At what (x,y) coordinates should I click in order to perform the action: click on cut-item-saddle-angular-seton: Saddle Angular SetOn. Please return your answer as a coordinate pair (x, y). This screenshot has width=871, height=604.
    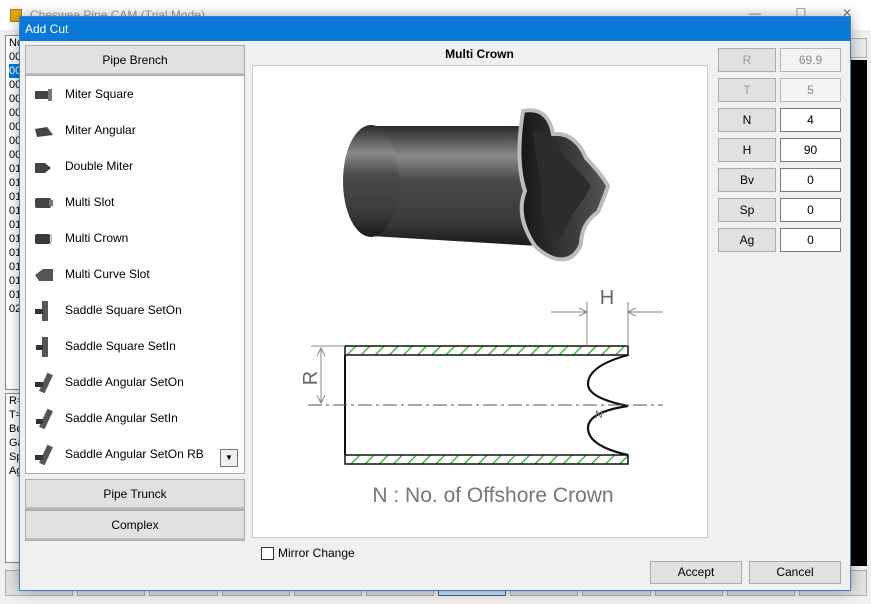
    Looking at the image, I should click on (135, 382).